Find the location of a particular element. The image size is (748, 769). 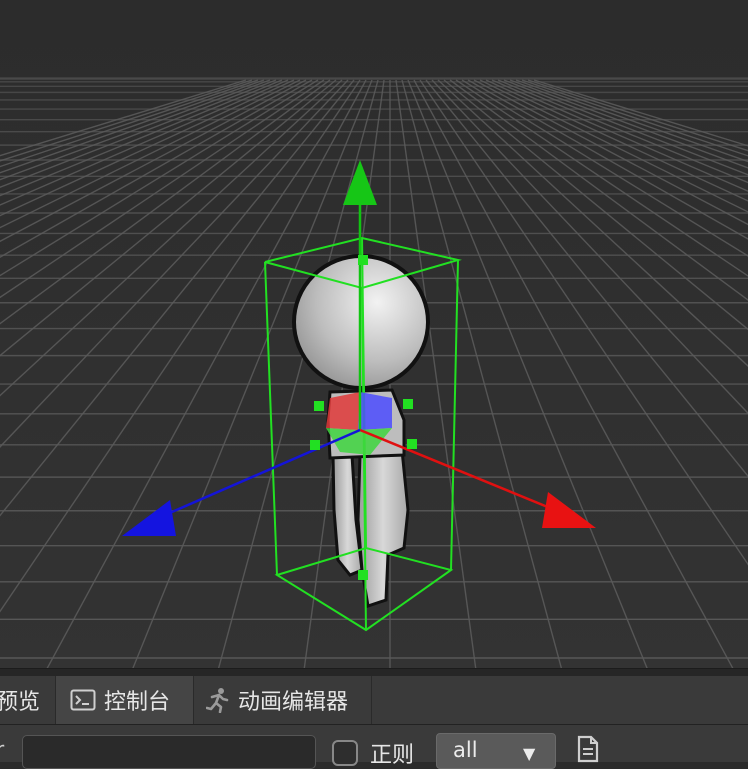

chevron-down-icon: ▼ is located at coordinates (529, 753).